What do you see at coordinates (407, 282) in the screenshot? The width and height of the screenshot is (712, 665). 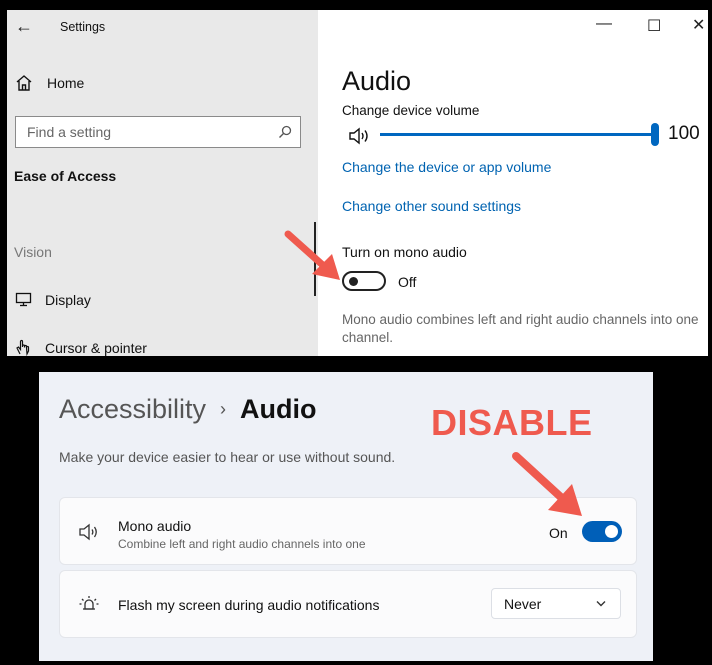 I see `mono-audio-state: Off` at bounding box center [407, 282].